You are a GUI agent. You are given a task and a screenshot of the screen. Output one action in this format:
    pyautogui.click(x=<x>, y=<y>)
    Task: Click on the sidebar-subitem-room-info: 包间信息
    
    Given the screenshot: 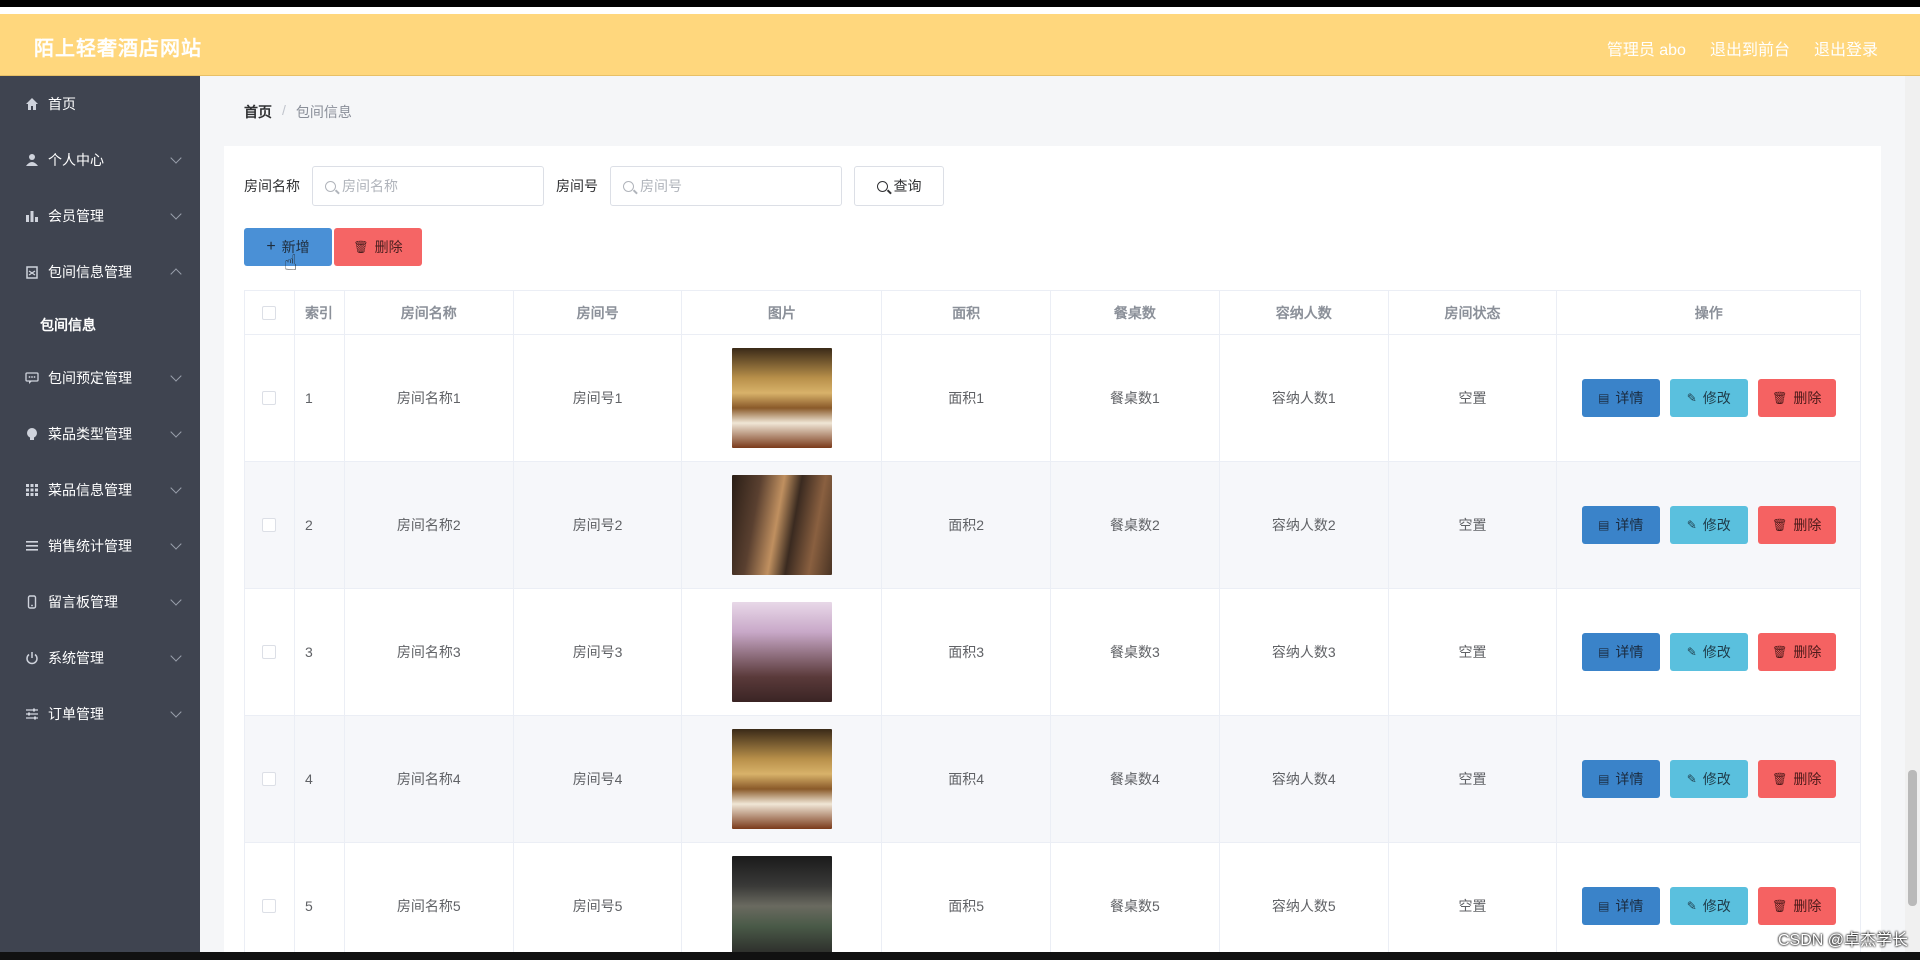 What is the action you would take?
    pyautogui.click(x=100, y=325)
    